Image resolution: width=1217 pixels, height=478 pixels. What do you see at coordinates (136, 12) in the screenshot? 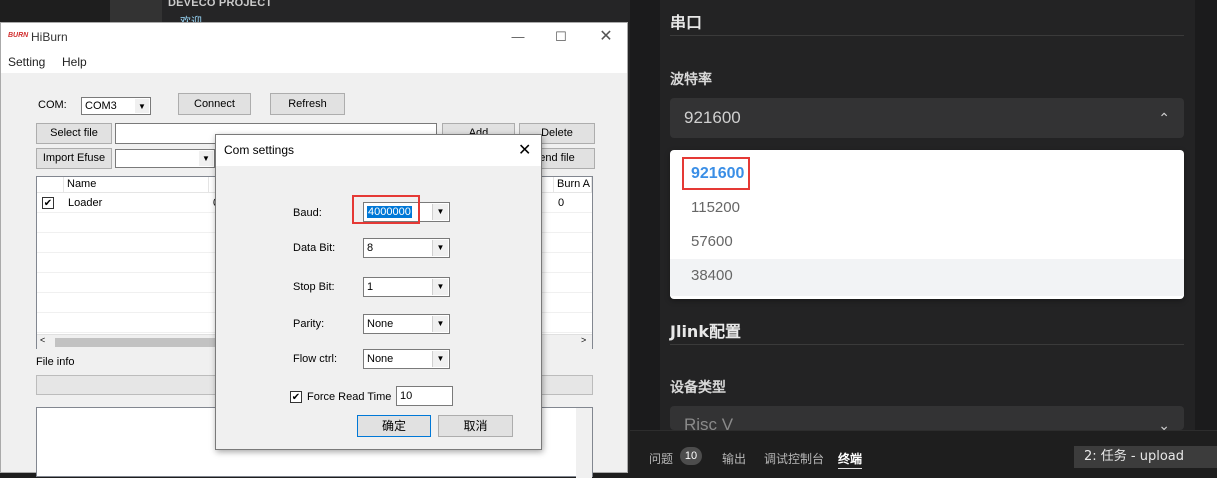
I see `ide-activity-strip` at bounding box center [136, 12].